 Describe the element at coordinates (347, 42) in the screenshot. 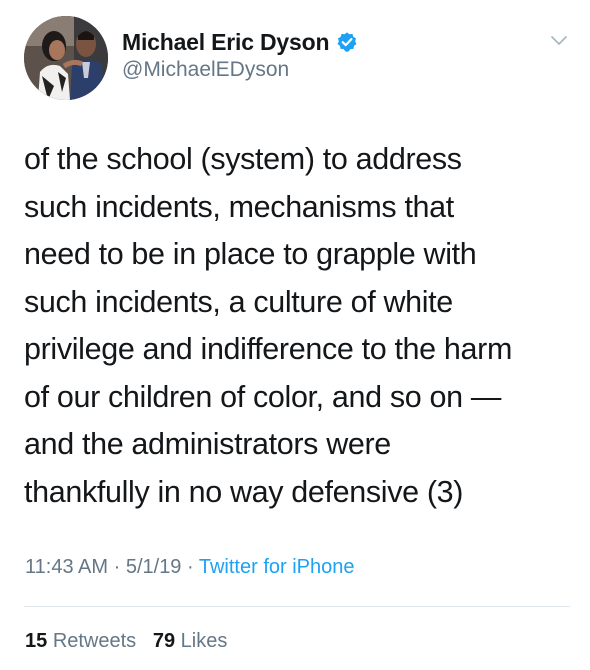

I see `verified-badge-icon` at that location.